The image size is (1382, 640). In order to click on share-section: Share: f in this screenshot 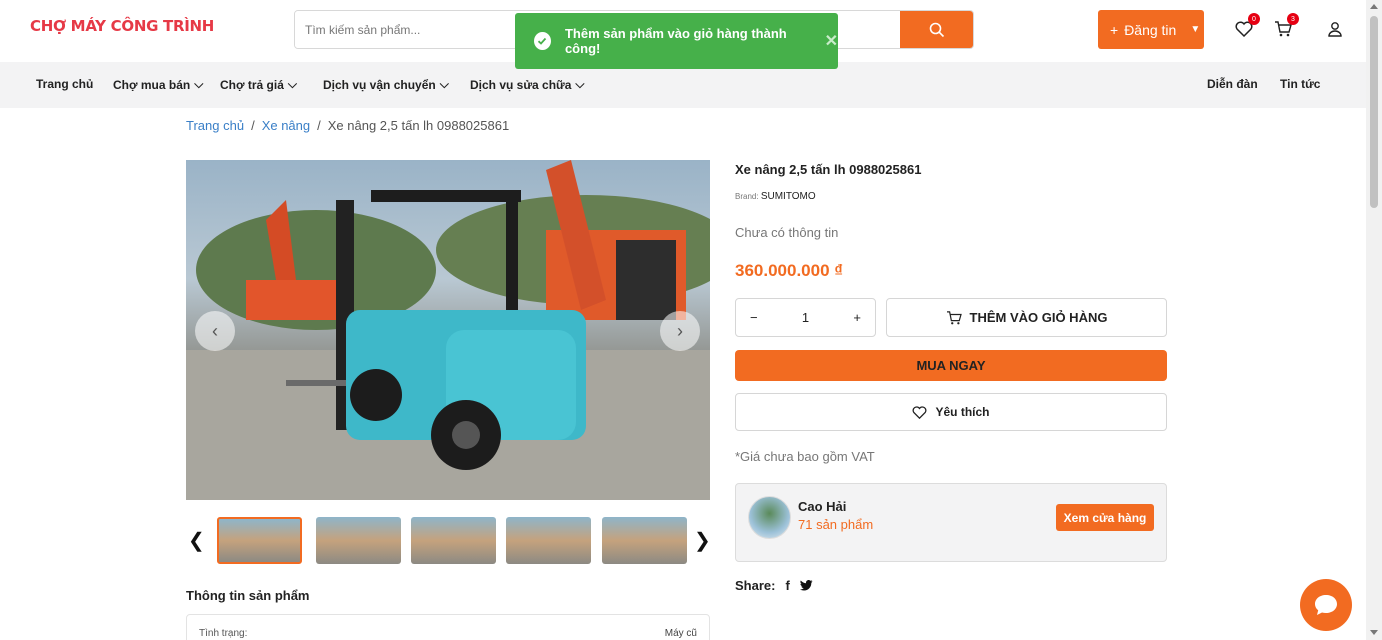, I will do `click(774, 585)`.